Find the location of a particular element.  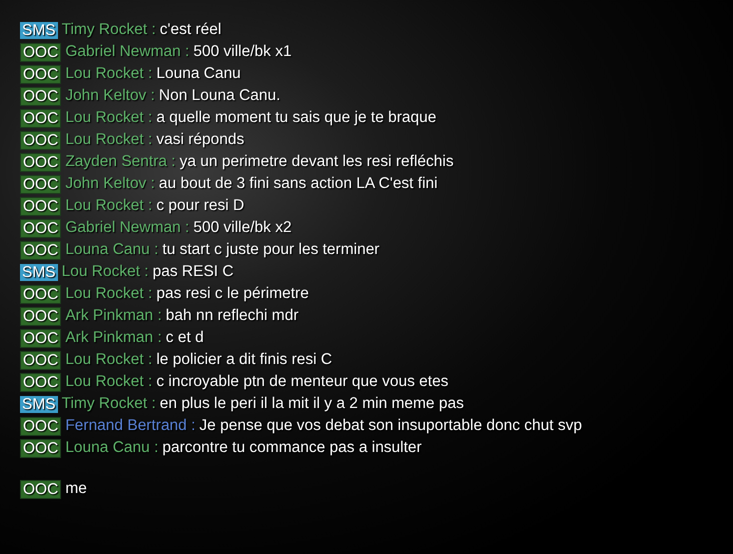

chat-input: me is located at coordinates (76, 489).